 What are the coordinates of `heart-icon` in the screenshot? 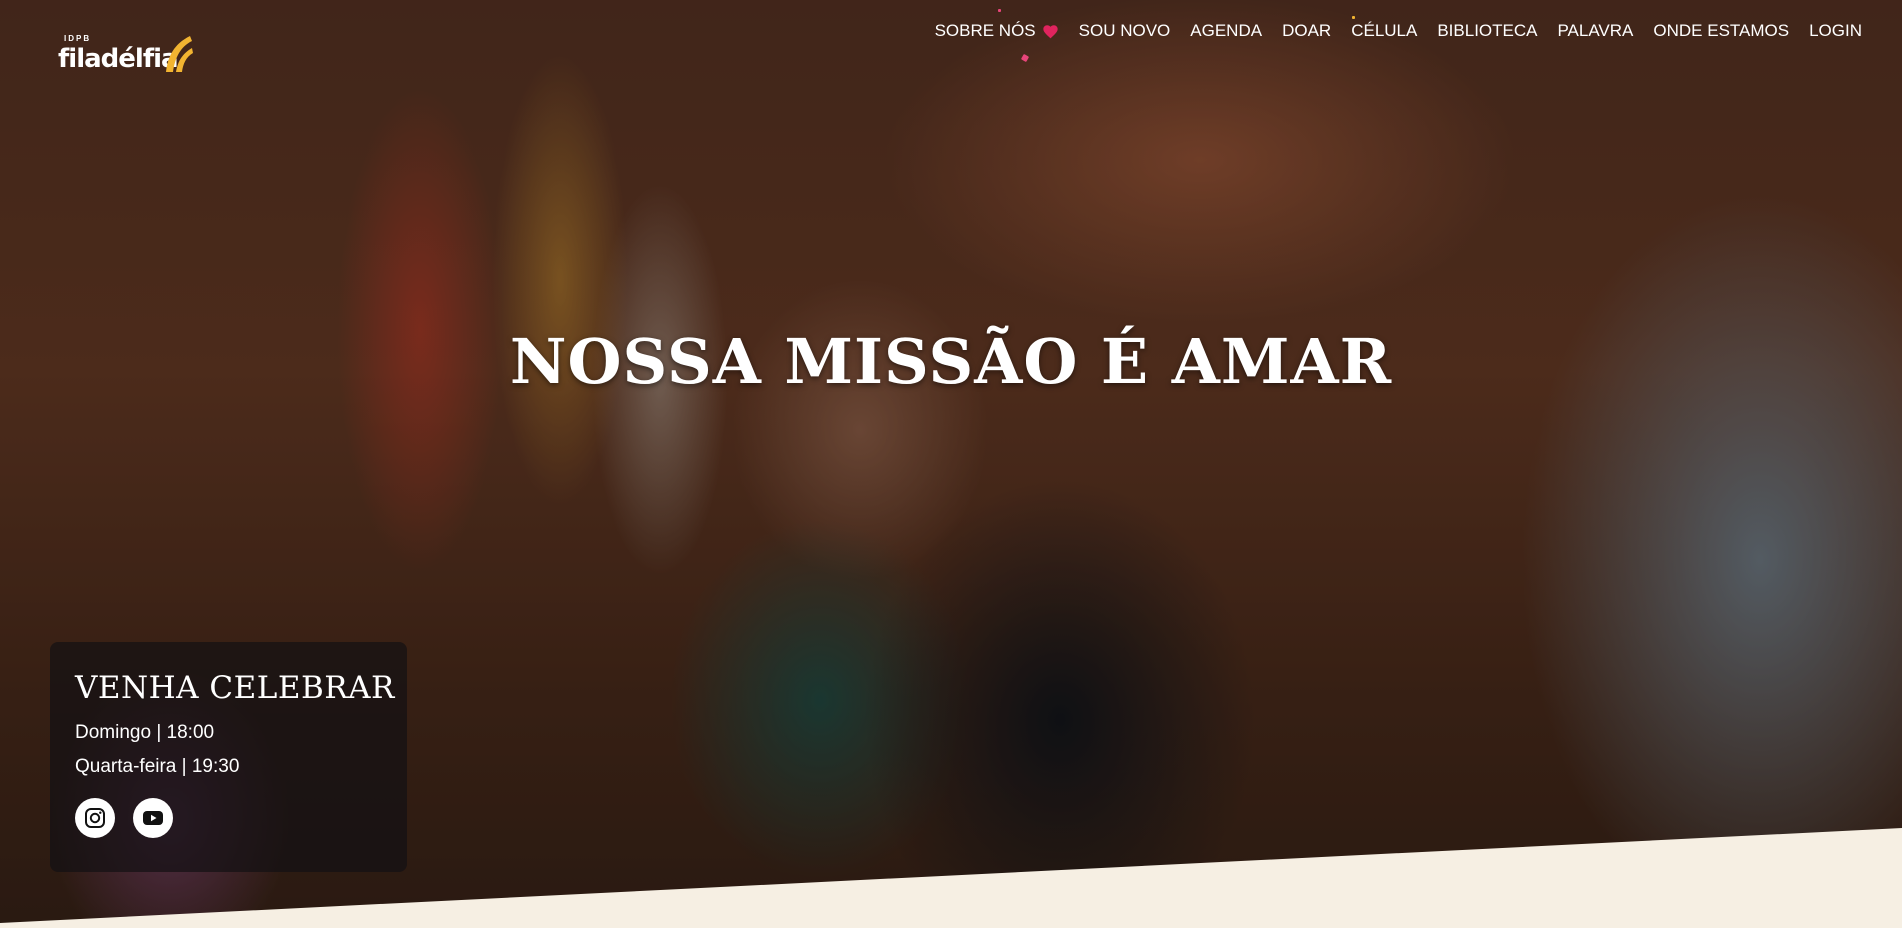 It's located at (1050, 31).